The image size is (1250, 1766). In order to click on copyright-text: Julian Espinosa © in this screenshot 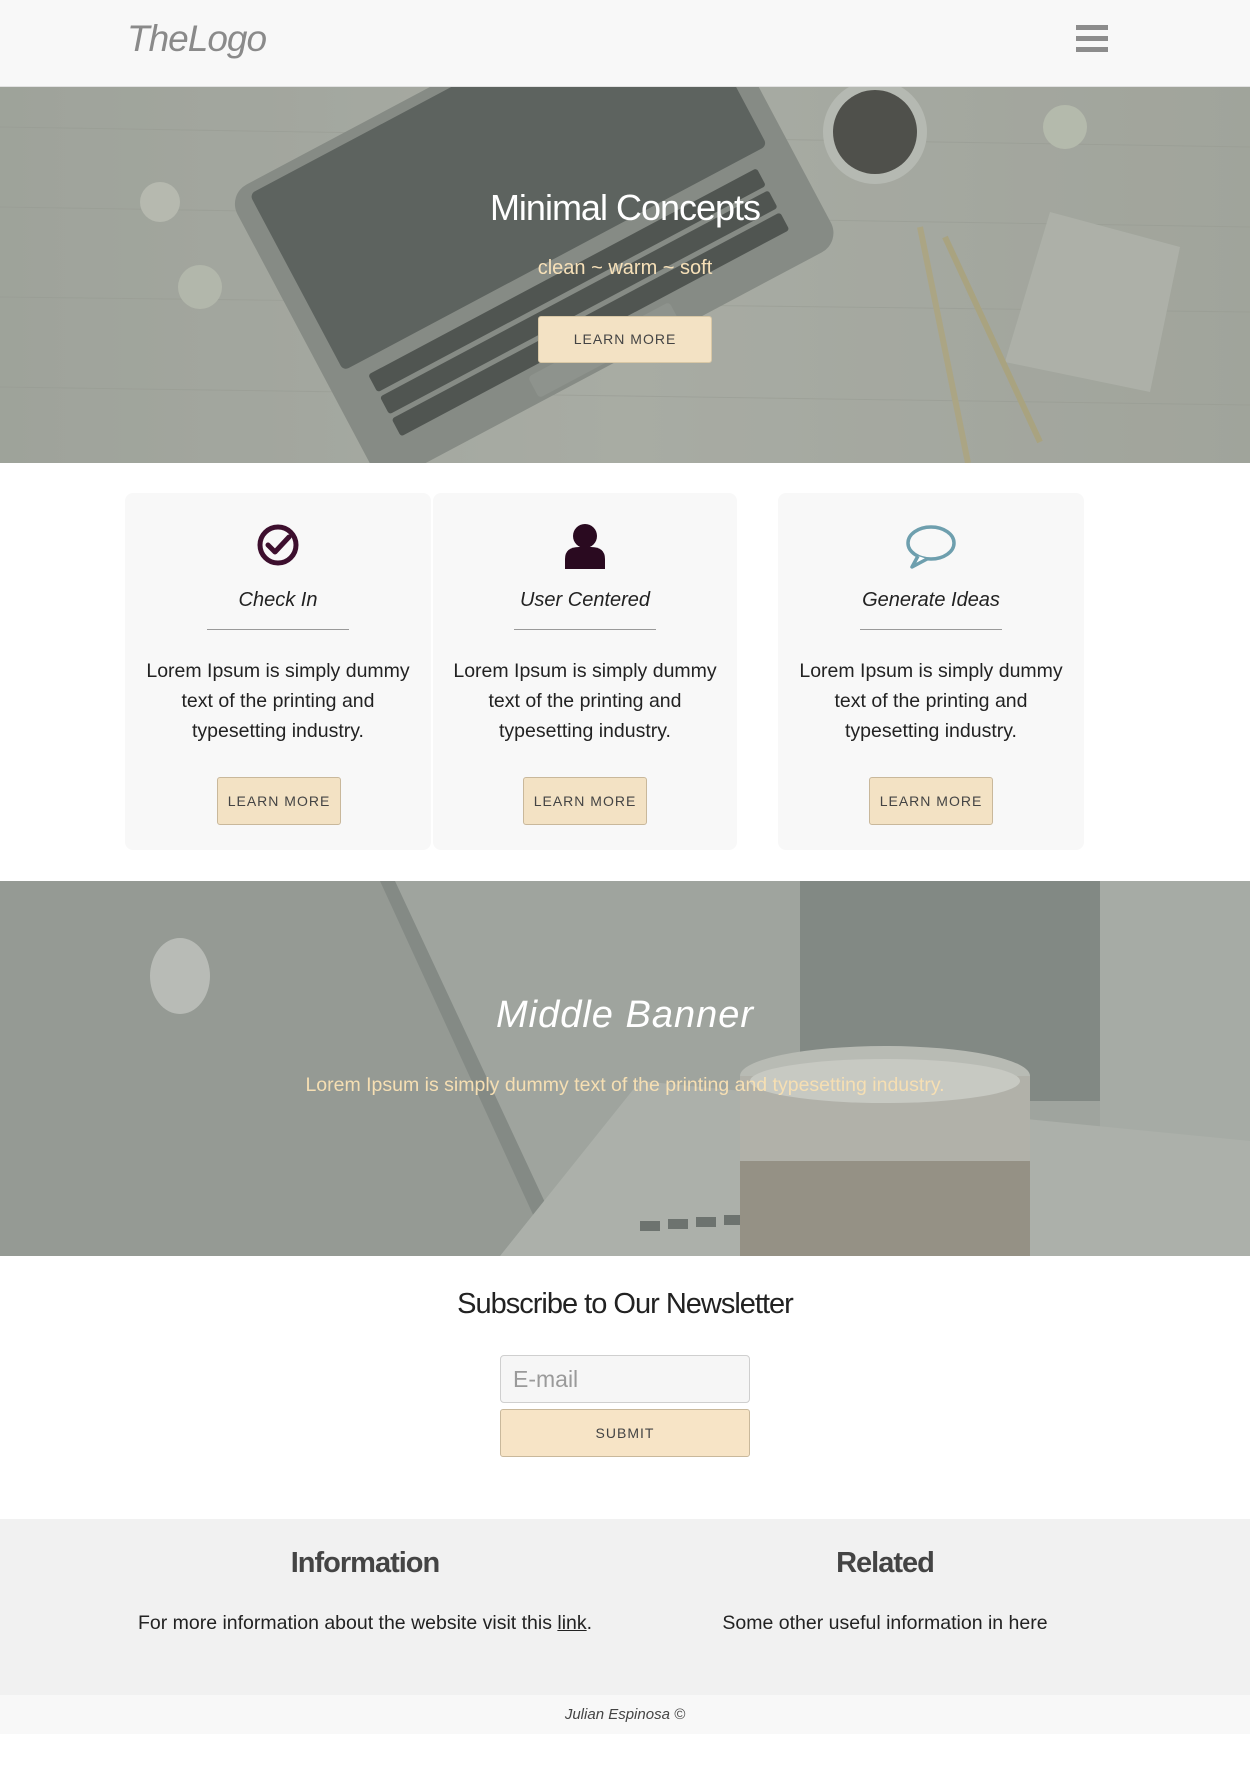, I will do `click(625, 1714)`.